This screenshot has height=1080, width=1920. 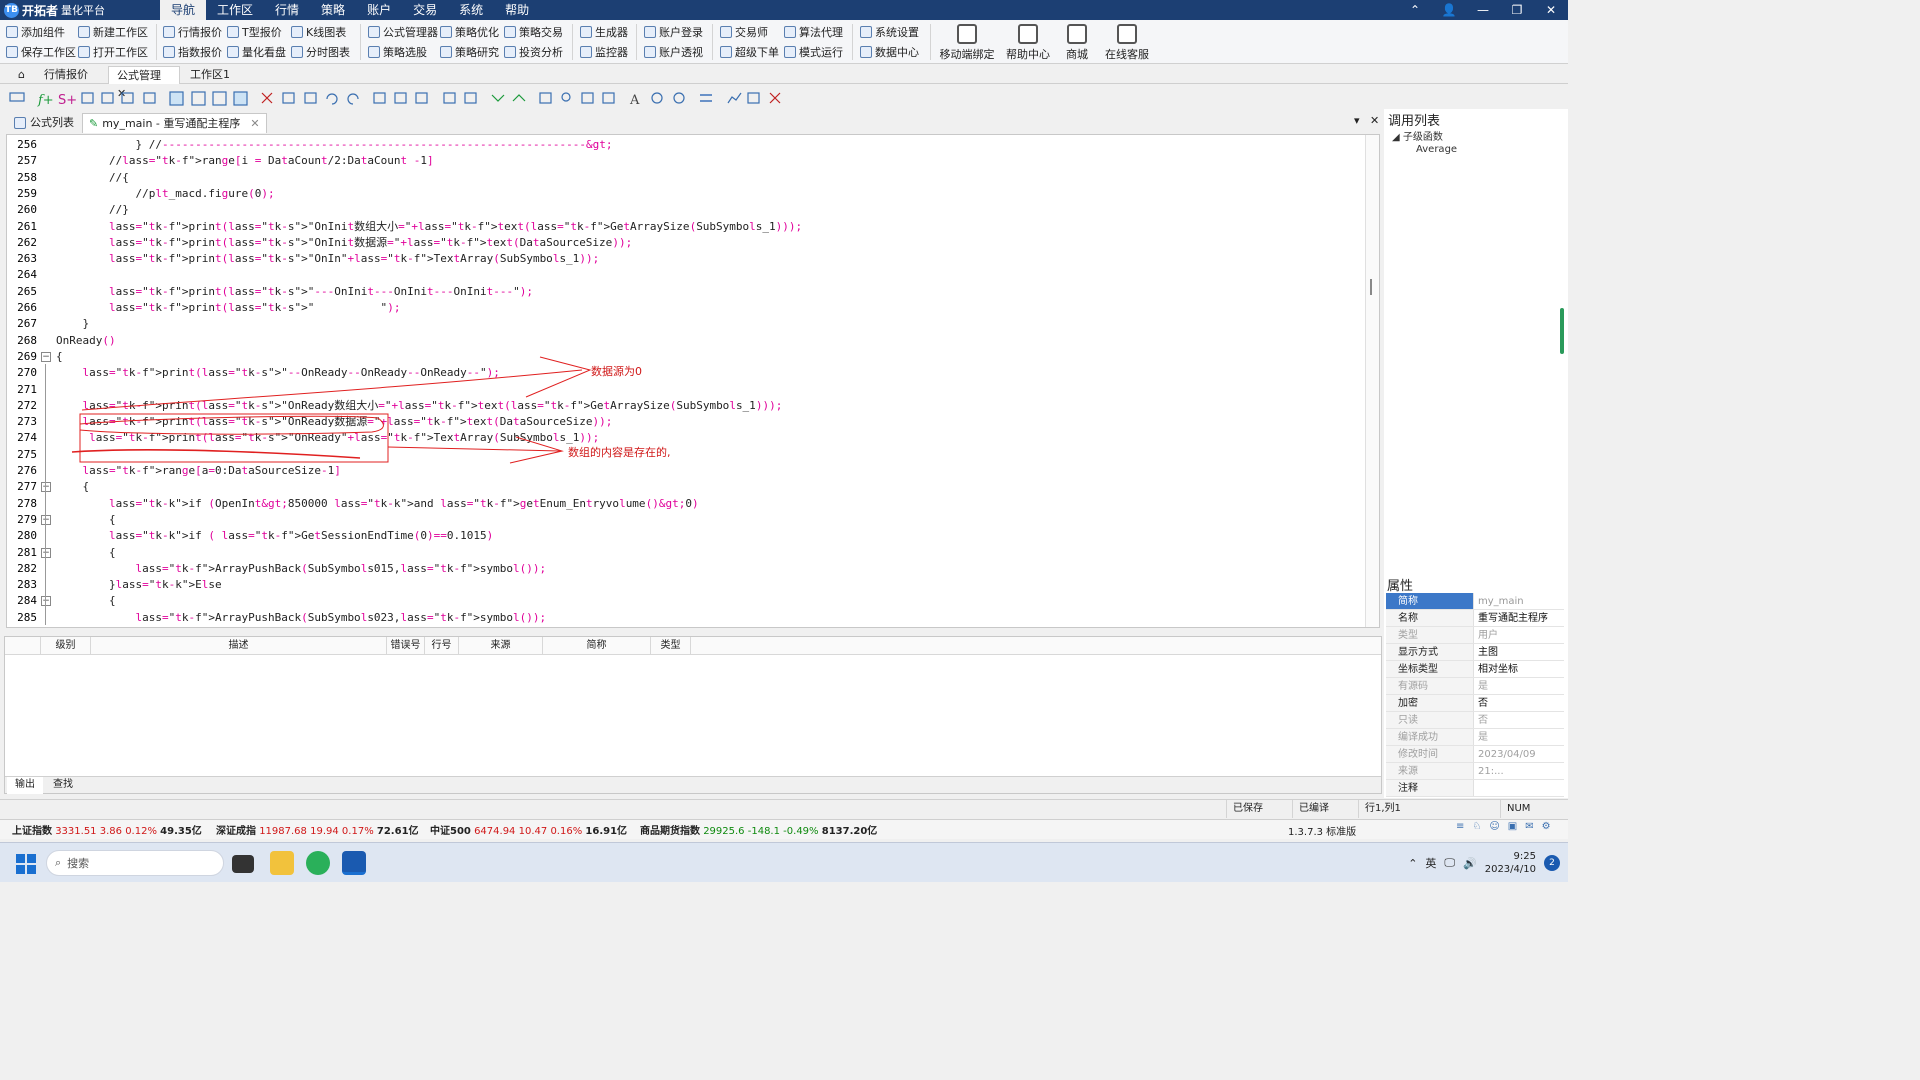 What do you see at coordinates (889, 32) in the screenshot?
I see `system-settings-button: 系统设置` at bounding box center [889, 32].